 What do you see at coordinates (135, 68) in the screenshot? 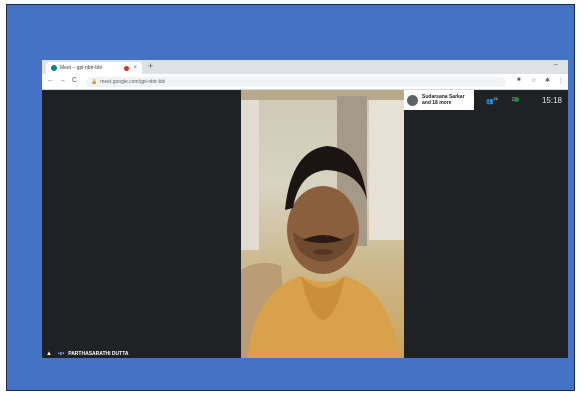
I see `tab-close-icon: ×` at bounding box center [135, 68].